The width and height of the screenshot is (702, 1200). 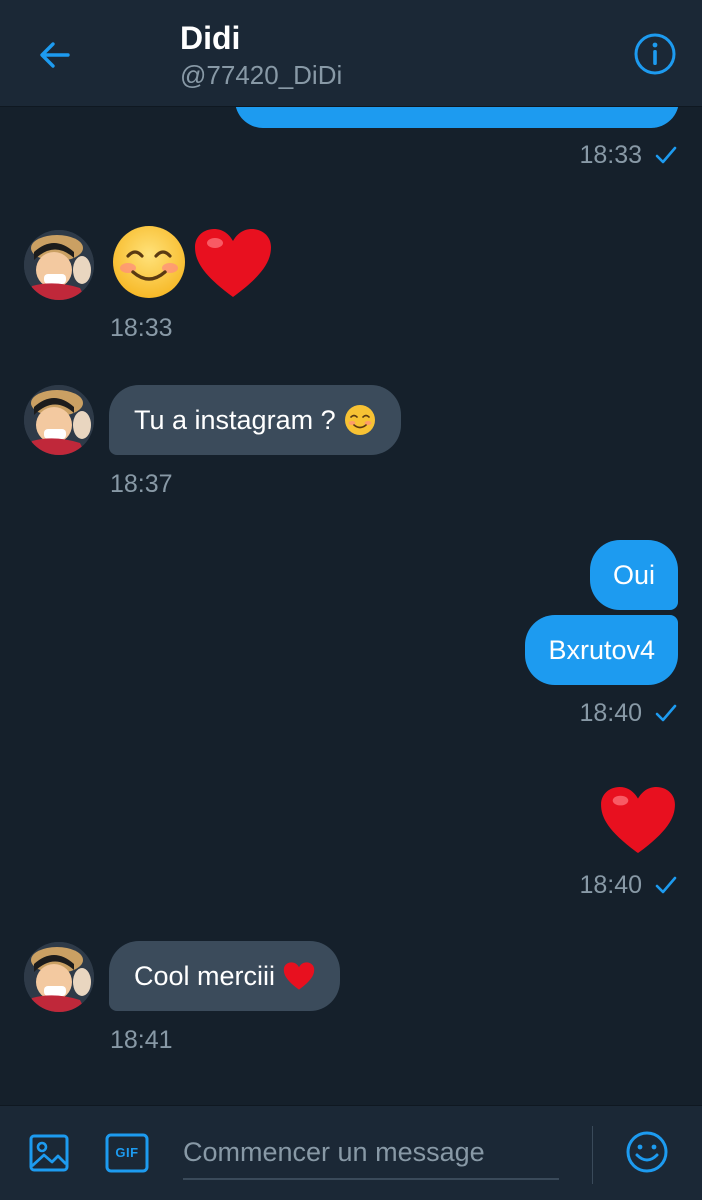 I want to click on image-icon, so click(x=49, y=1153).